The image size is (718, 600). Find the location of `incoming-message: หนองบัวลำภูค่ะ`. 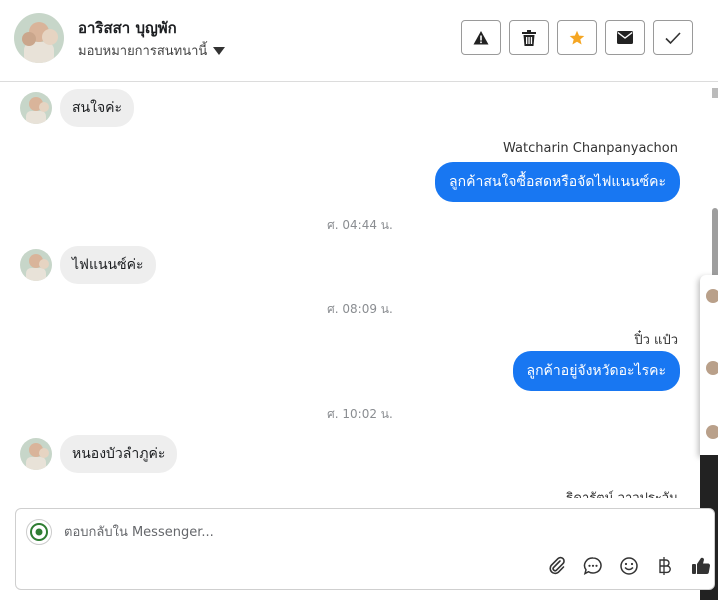

incoming-message: หนองบัวลำภูค่ะ is located at coordinates (99, 454).